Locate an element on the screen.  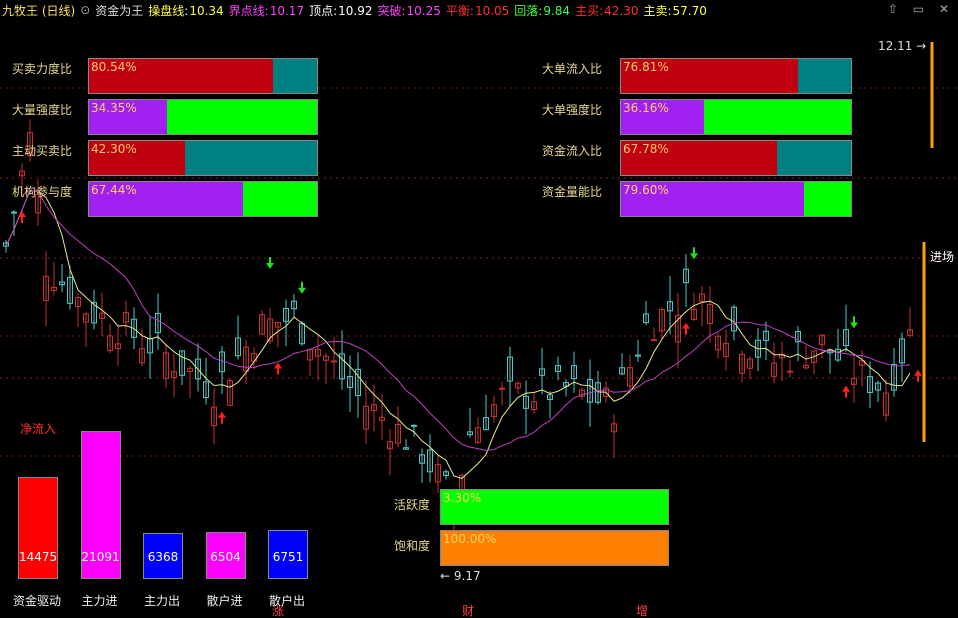
netflow-bar-value: 6504 is located at coordinates (225, 556).